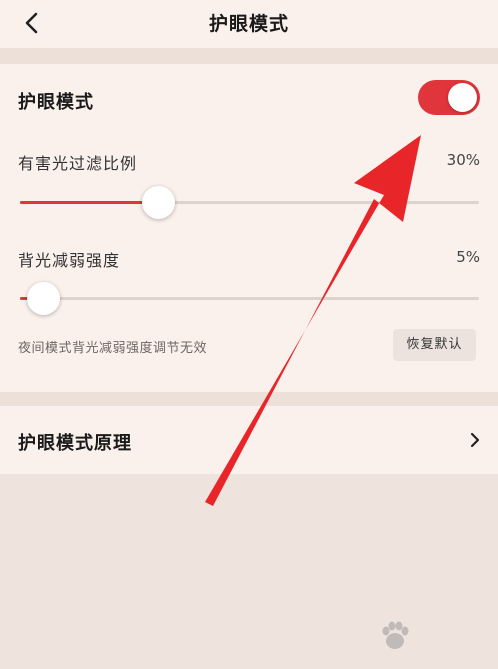  Describe the element at coordinates (463, 160) in the screenshot. I see `filter-ratio-value: 30%` at that location.